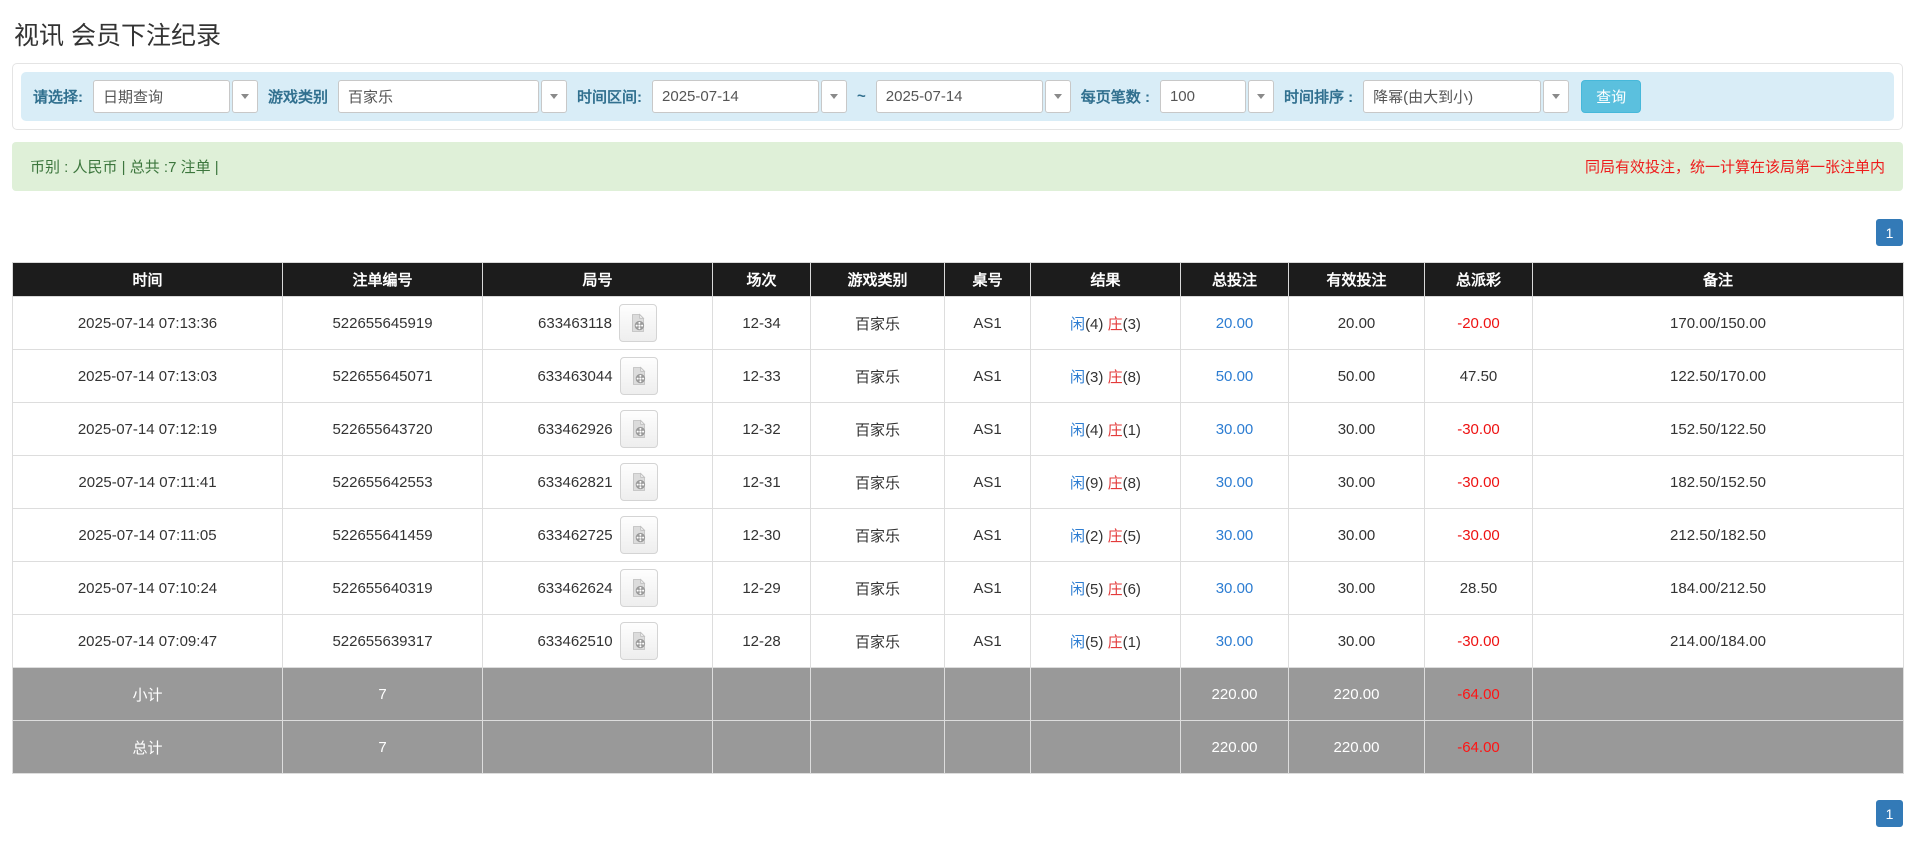  What do you see at coordinates (382, 641) in the screenshot?
I see `cell-bet-number: 522655639317` at bounding box center [382, 641].